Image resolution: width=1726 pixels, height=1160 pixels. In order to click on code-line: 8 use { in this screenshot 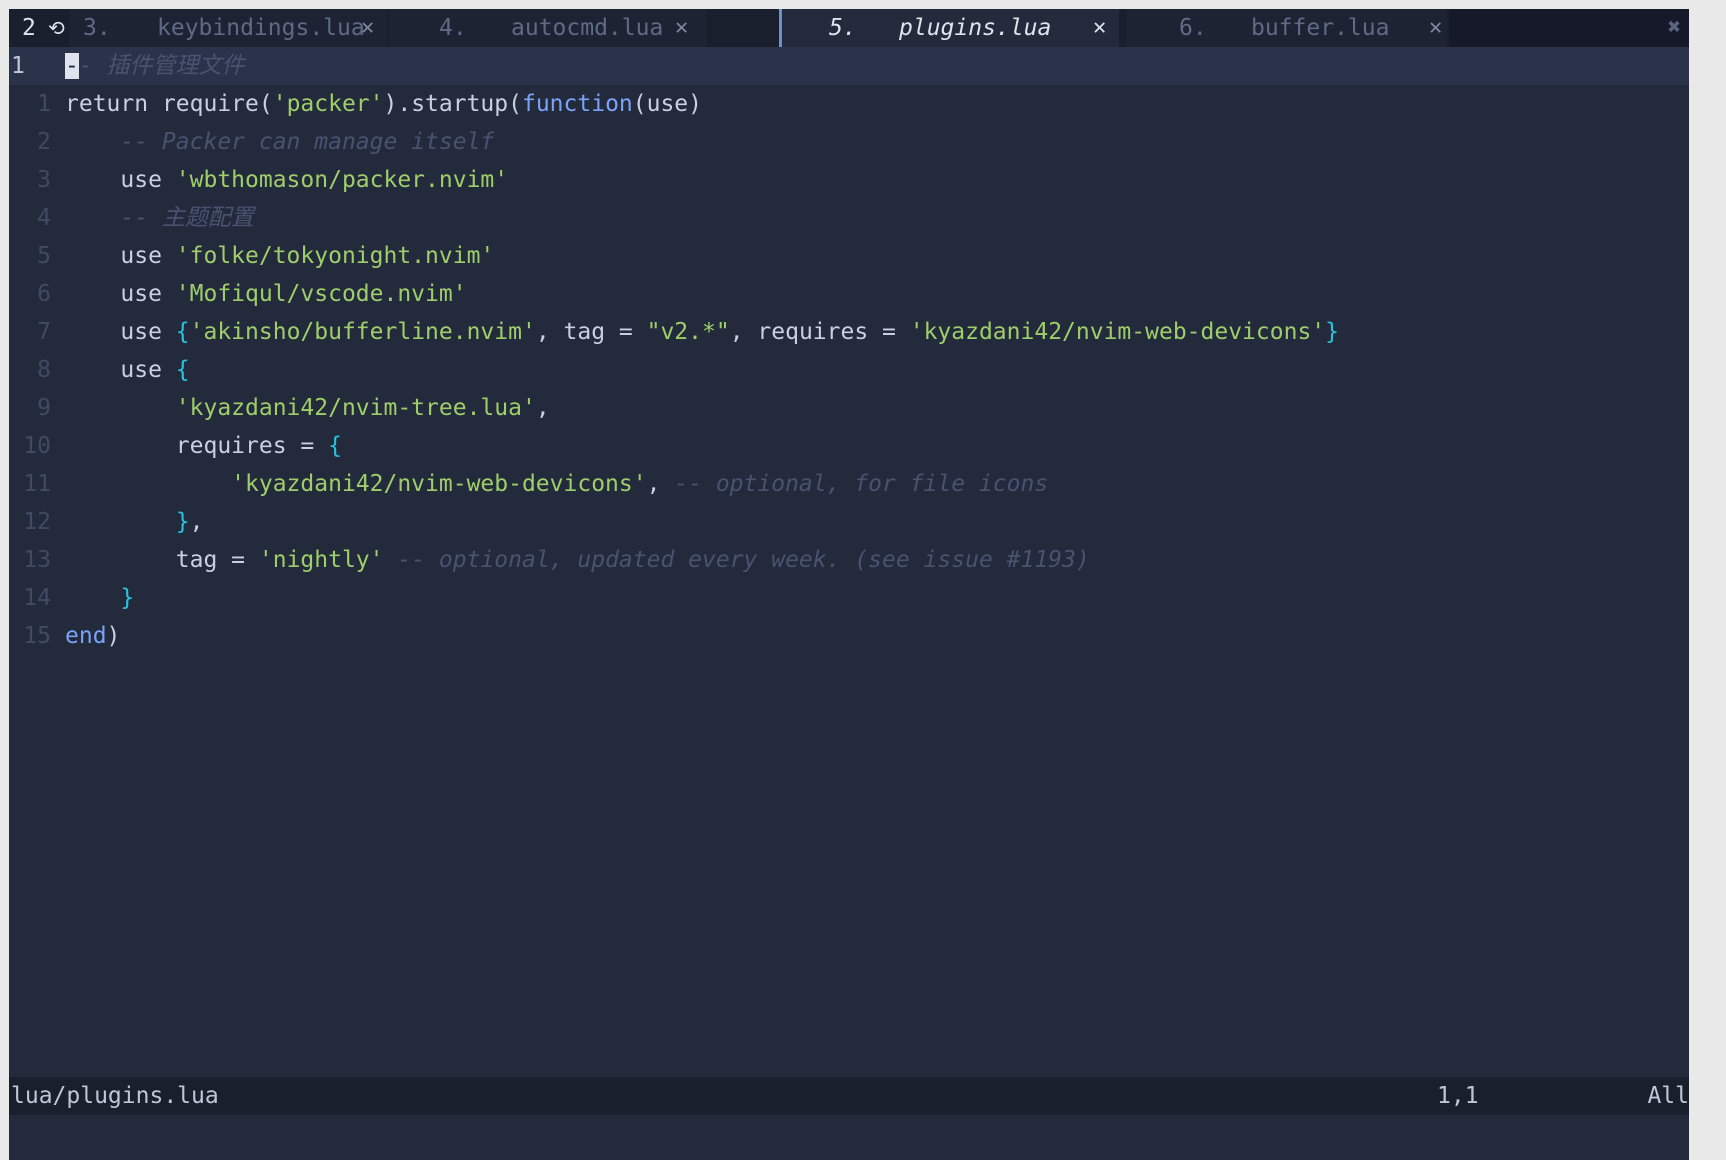, I will do `click(849, 370)`.